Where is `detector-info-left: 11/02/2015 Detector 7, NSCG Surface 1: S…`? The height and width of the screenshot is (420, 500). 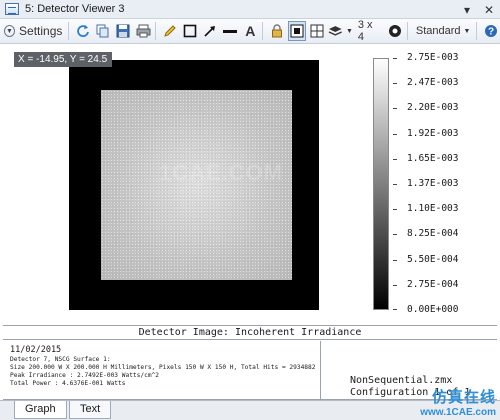
detector-info-left: 11/02/2015 Detector 7, NSCG Surface 1: S… is located at coordinates (162, 370).